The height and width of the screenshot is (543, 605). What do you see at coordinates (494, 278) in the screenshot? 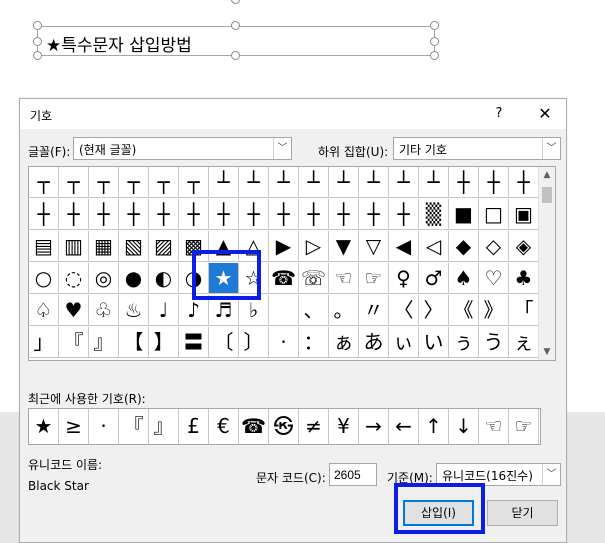
I see `symbol-cell: ♡` at bounding box center [494, 278].